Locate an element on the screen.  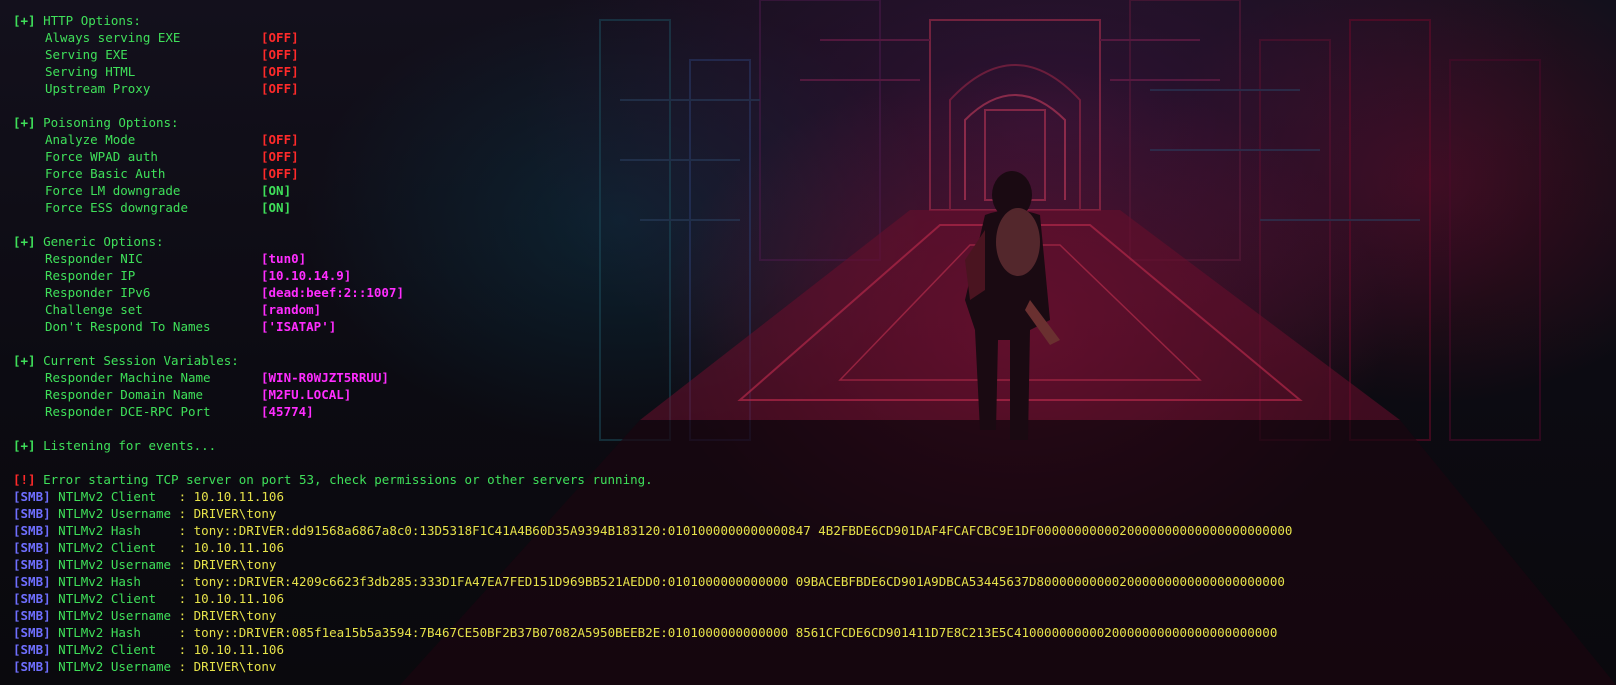
smb-log-row: [SMB] NTLMv2 Username : DRIVER\tonv is located at coordinates (145, 666).